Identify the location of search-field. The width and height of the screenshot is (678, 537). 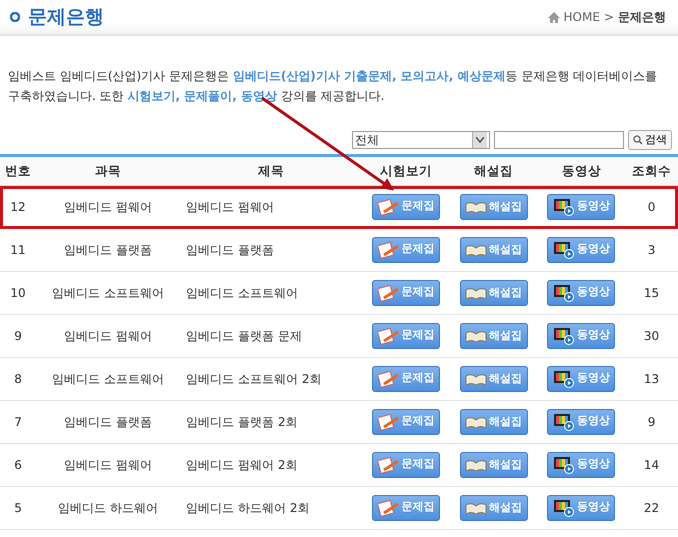
(559, 140).